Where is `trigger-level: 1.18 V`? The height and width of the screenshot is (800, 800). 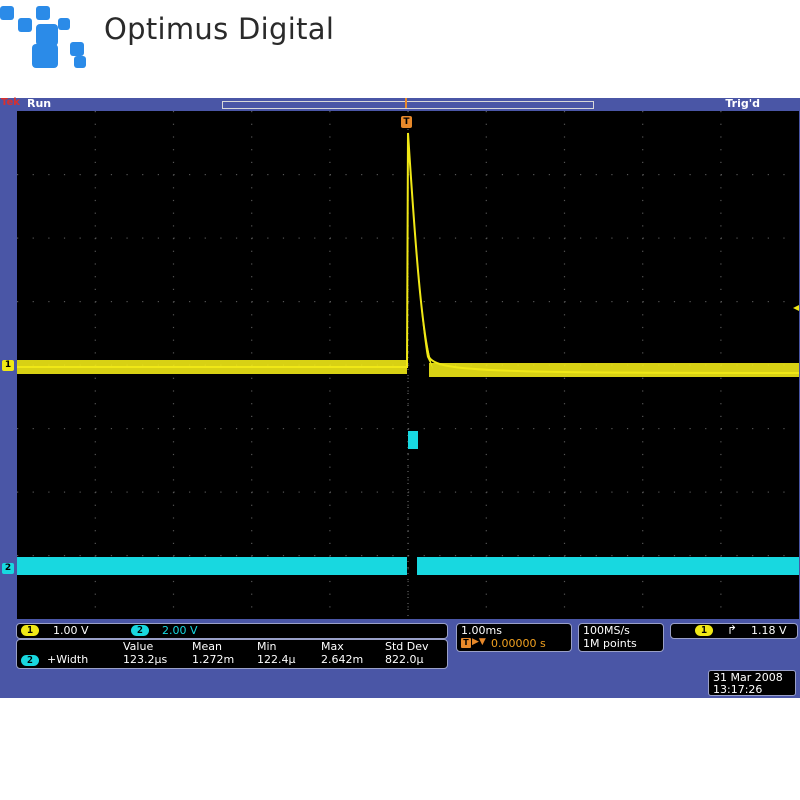 trigger-level: 1.18 V is located at coordinates (769, 630).